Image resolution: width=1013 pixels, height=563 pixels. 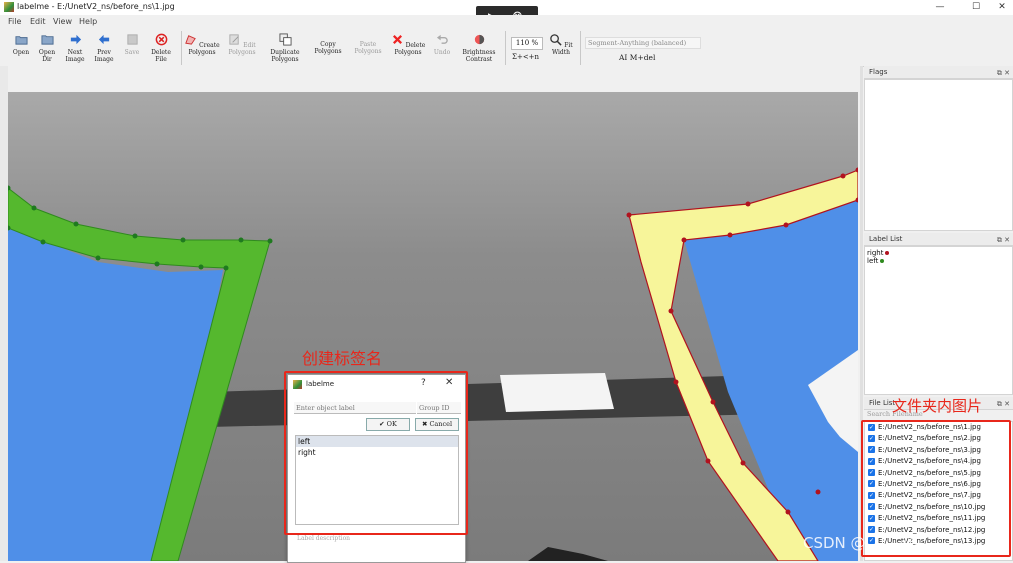 I want to click on label-list-dock: Label List ⧉ ✕ right left, so click(x=938, y=314).